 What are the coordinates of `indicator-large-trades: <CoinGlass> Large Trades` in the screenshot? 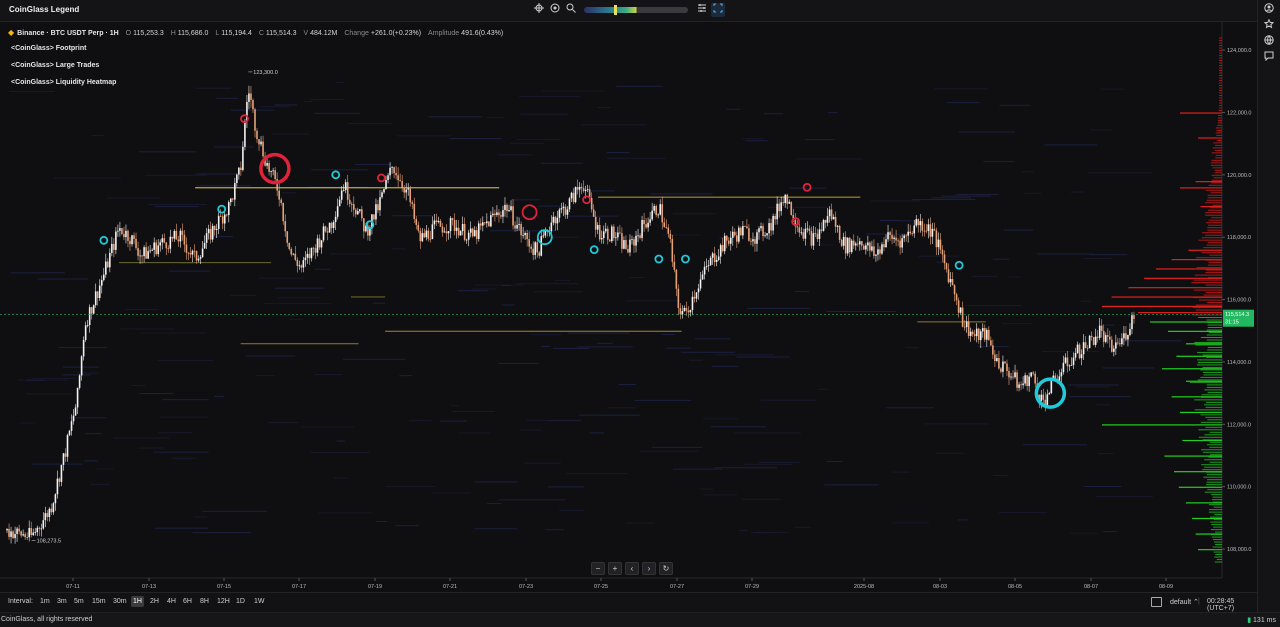 It's located at (55, 65).